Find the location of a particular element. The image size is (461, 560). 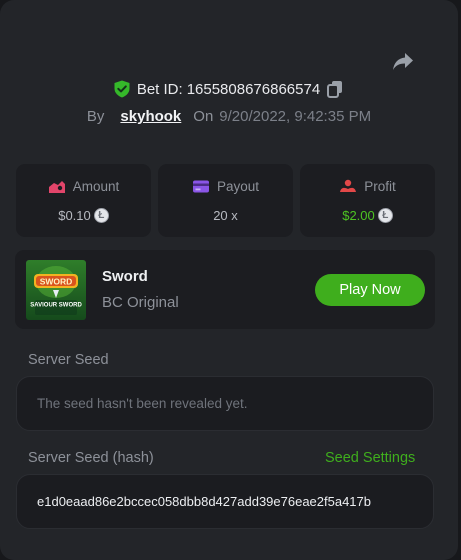

amount-label: Amount is located at coordinates (96, 186).